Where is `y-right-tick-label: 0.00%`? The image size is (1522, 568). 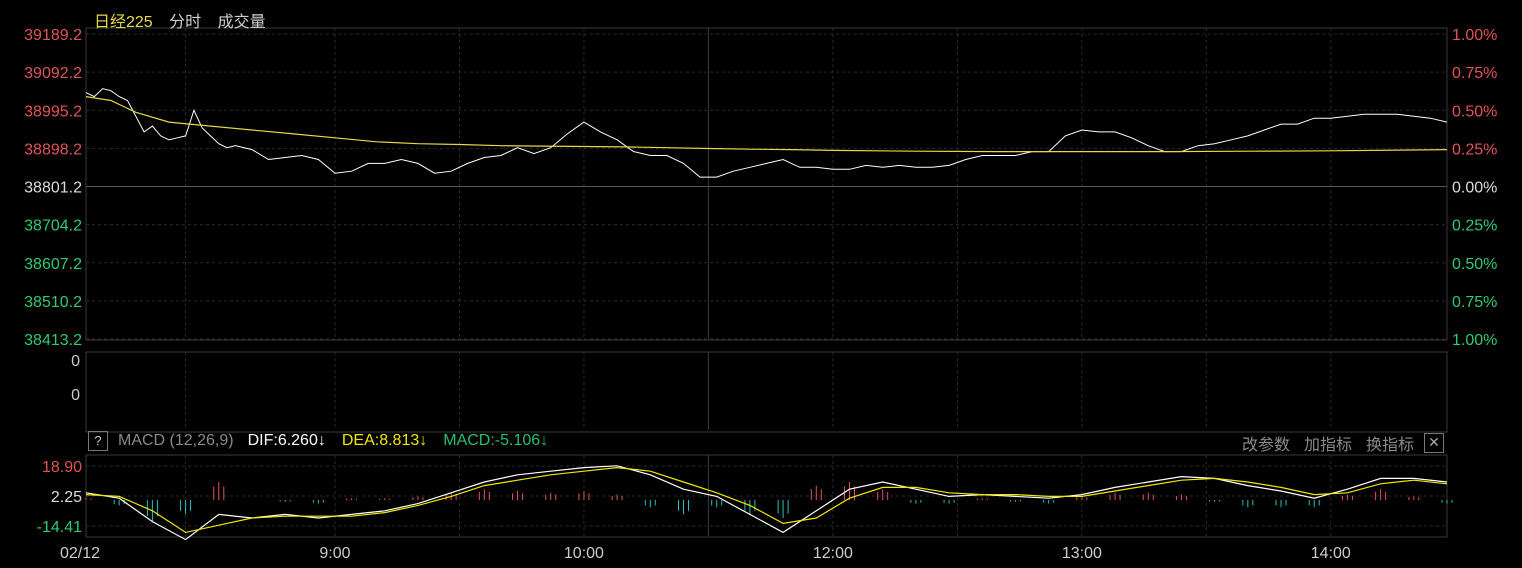 y-right-tick-label: 0.00% is located at coordinates (1474, 188).